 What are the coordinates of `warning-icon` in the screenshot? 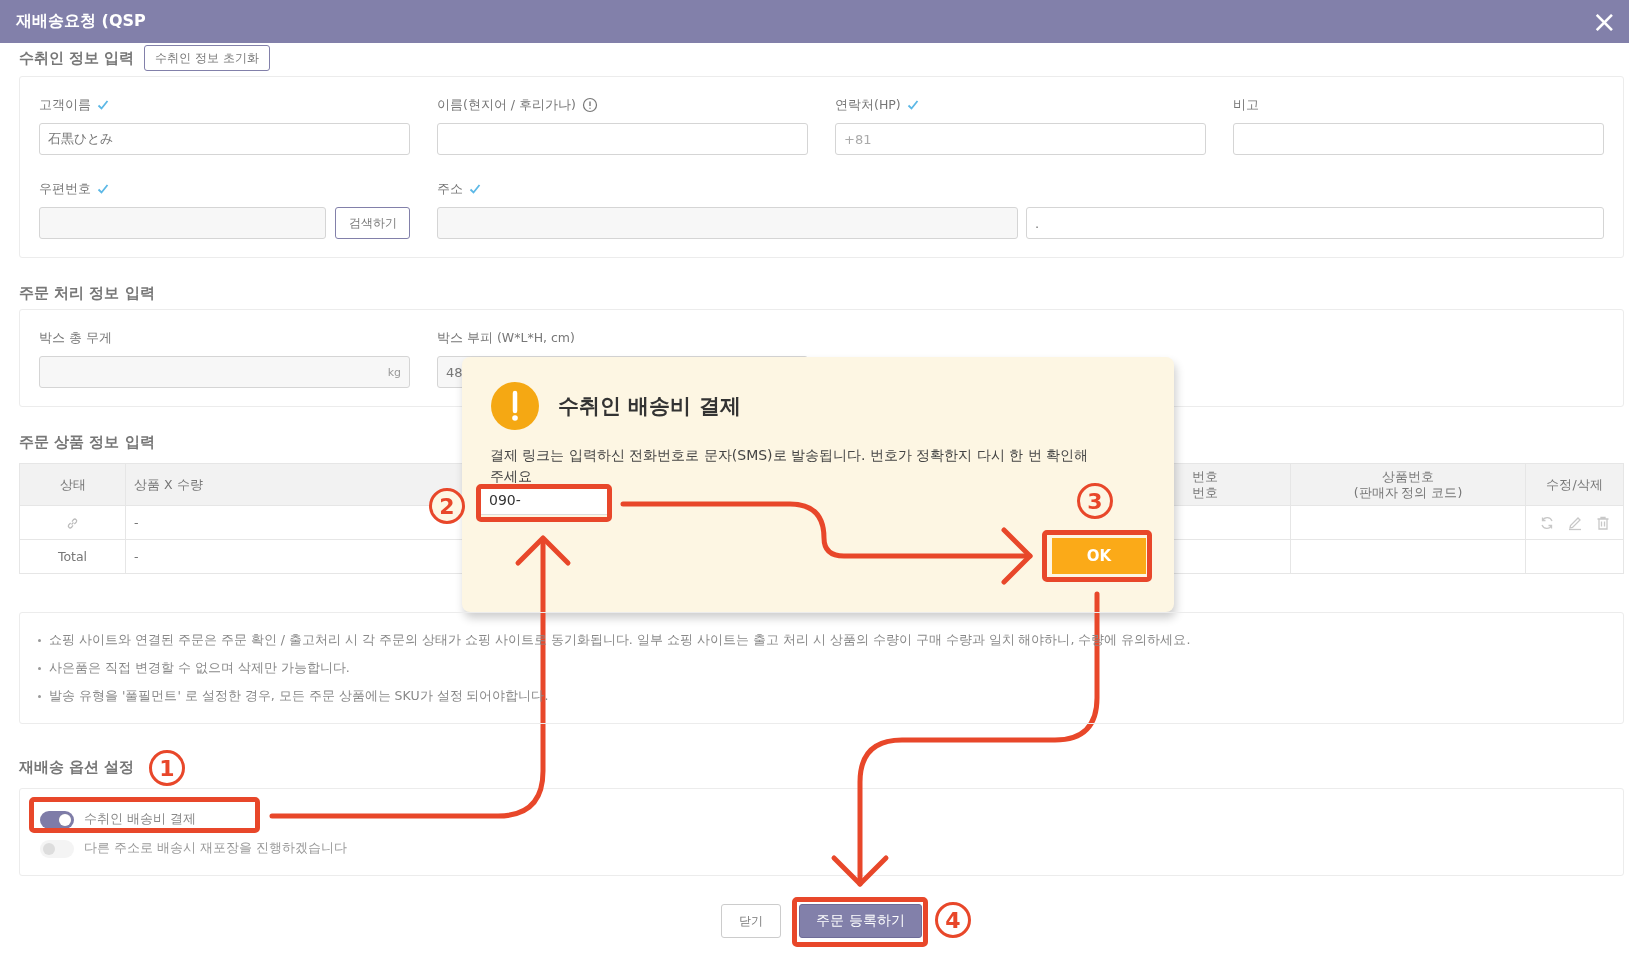 It's located at (515, 406).